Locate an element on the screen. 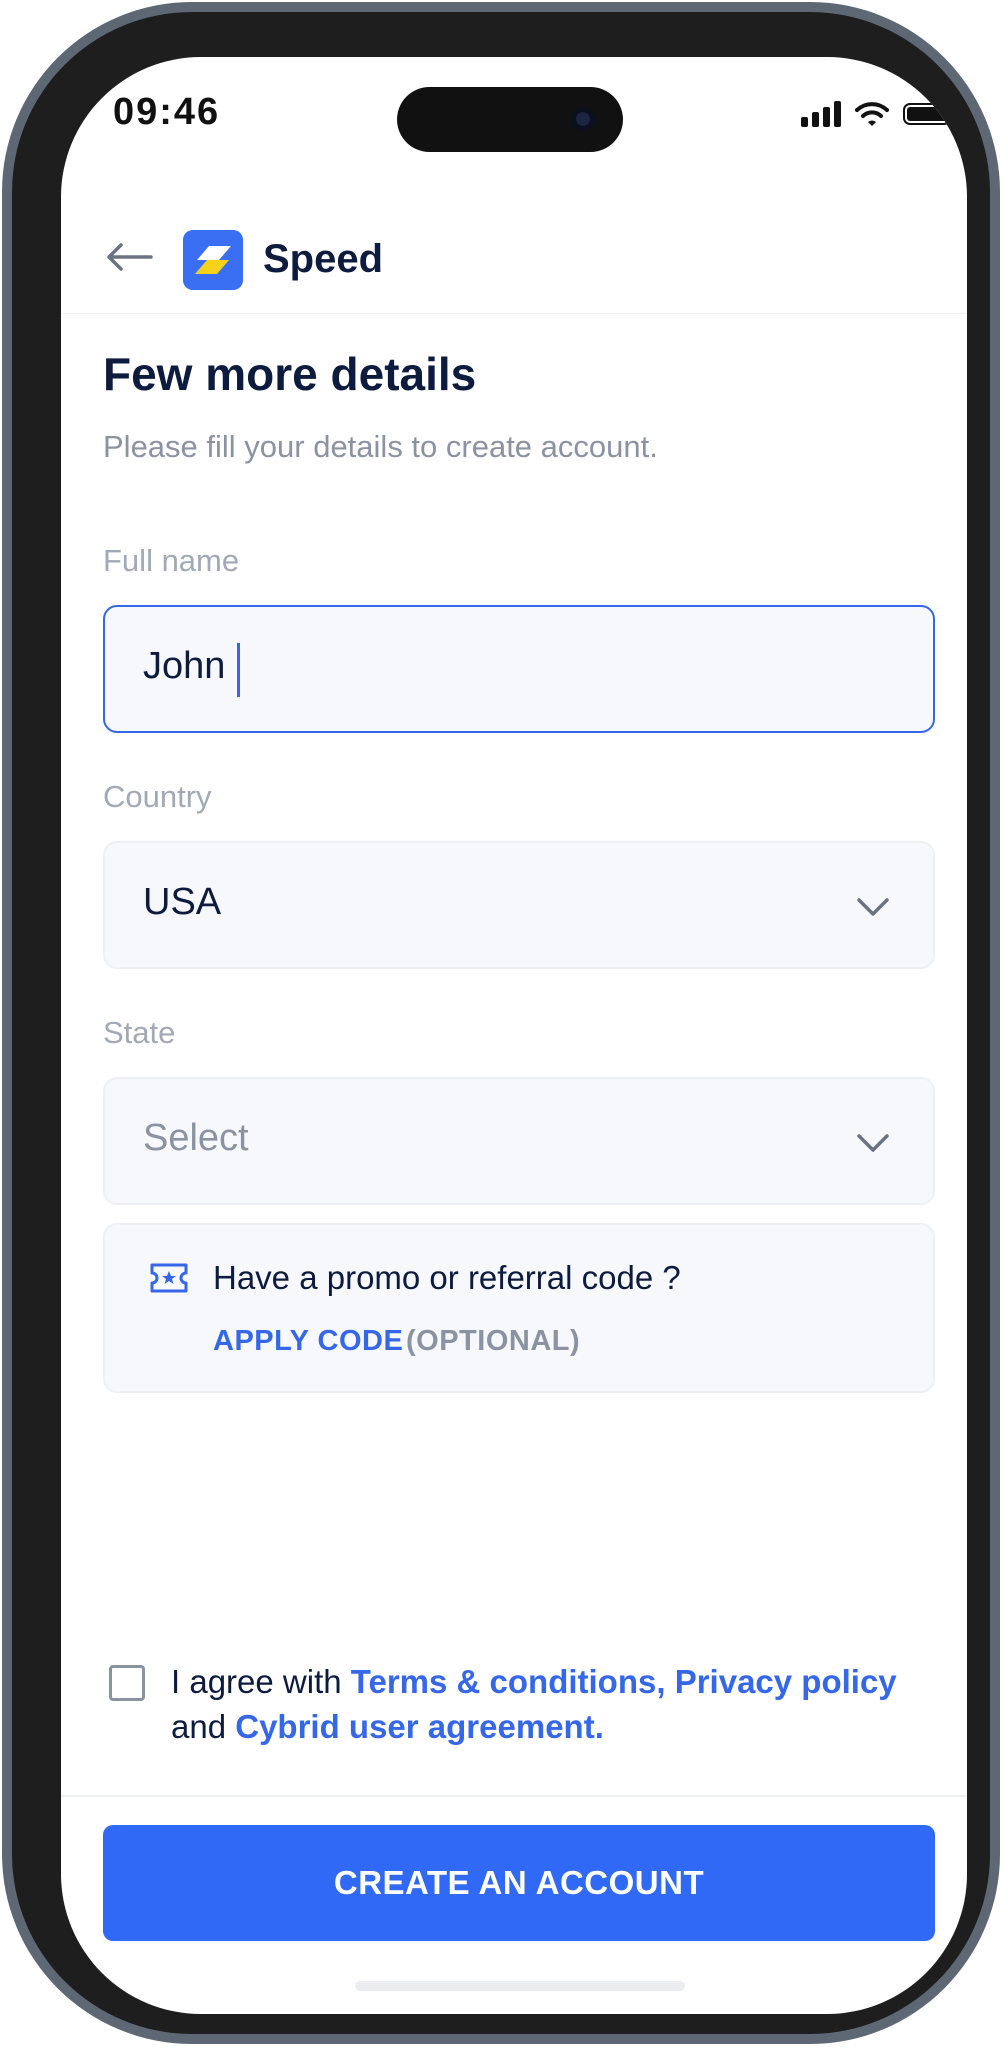  create-account-button: CREATE AN ACCOUNT is located at coordinates (519, 1883).